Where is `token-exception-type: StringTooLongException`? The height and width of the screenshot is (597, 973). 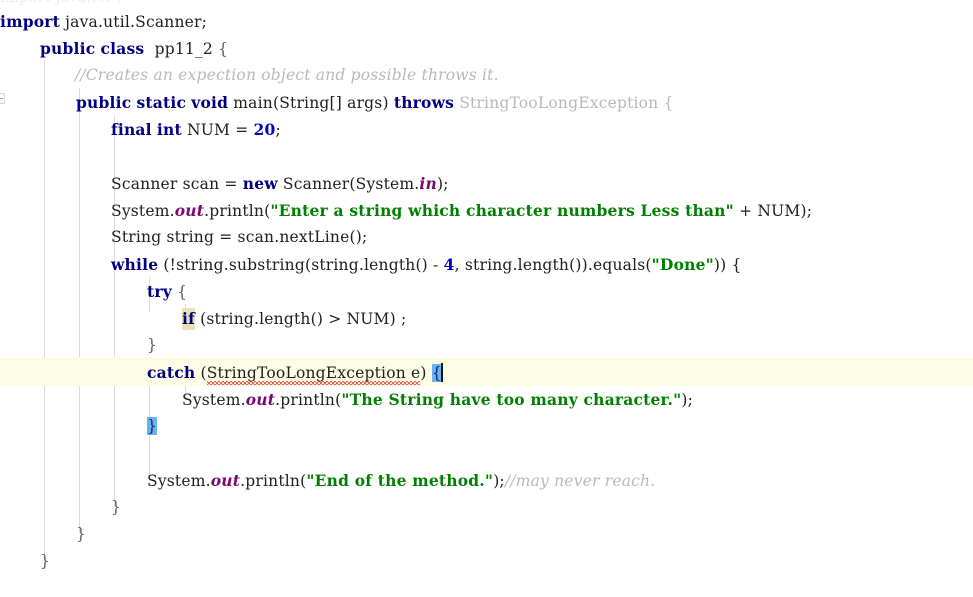 token-exception-type: StringTooLongException is located at coordinates (559, 103).